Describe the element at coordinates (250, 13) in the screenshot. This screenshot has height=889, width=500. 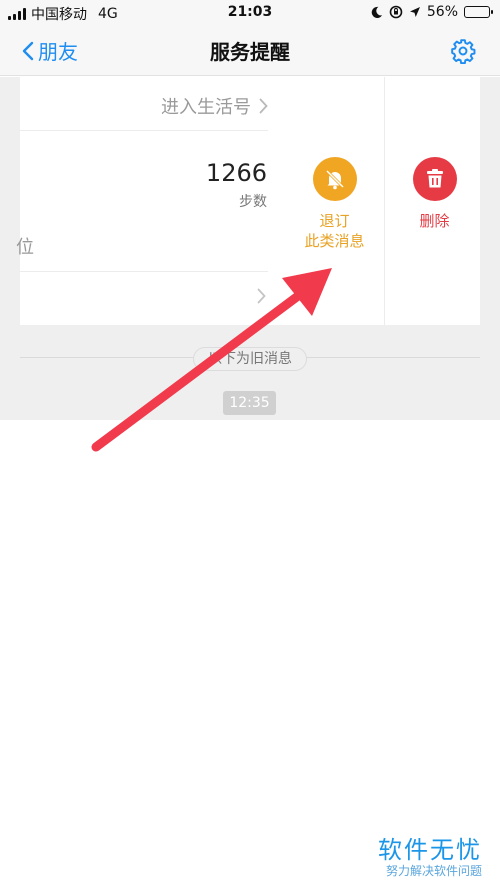
I see `status-bar: 中国移动 4G 21:03 56%` at that location.